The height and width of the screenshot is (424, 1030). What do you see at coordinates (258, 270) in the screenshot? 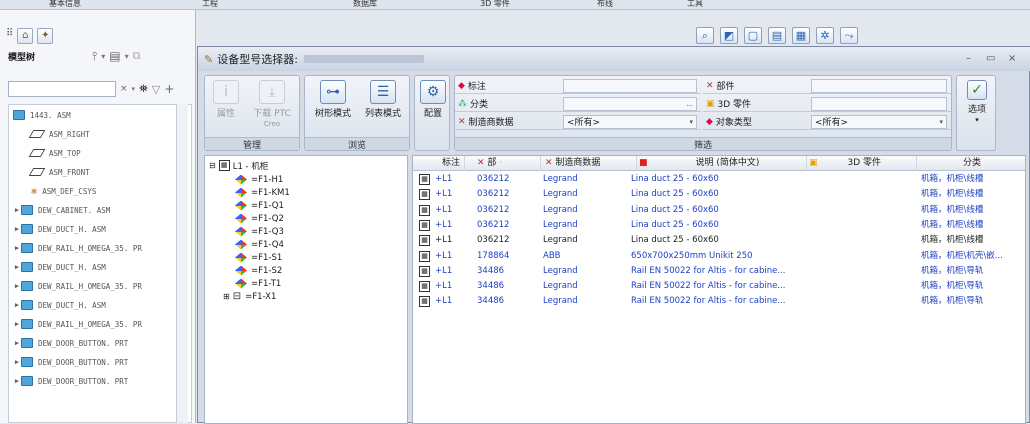
I see `tree-node: =F1-S2` at bounding box center [258, 270].